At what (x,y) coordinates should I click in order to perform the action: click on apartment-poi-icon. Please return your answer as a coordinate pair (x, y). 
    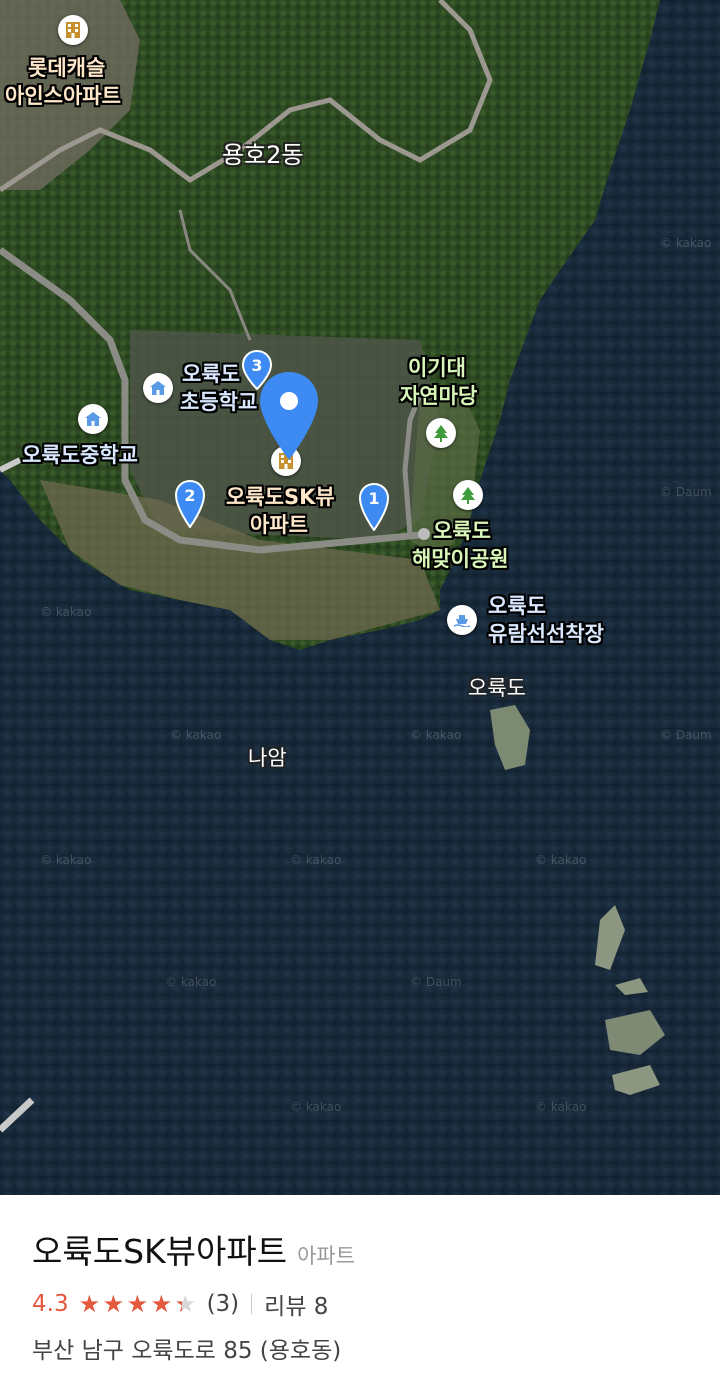
    Looking at the image, I should click on (73, 30).